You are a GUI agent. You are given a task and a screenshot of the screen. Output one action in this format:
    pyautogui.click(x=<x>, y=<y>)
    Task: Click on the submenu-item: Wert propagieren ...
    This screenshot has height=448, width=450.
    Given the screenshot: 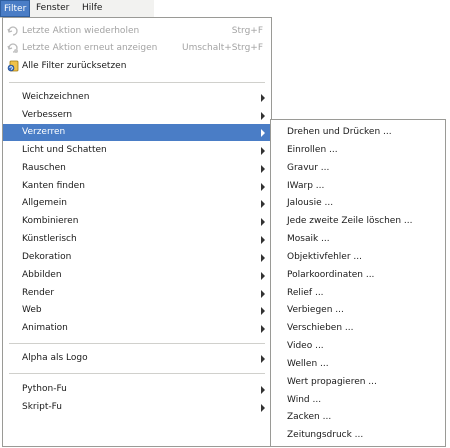 What is the action you would take?
    pyautogui.click(x=358, y=382)
    